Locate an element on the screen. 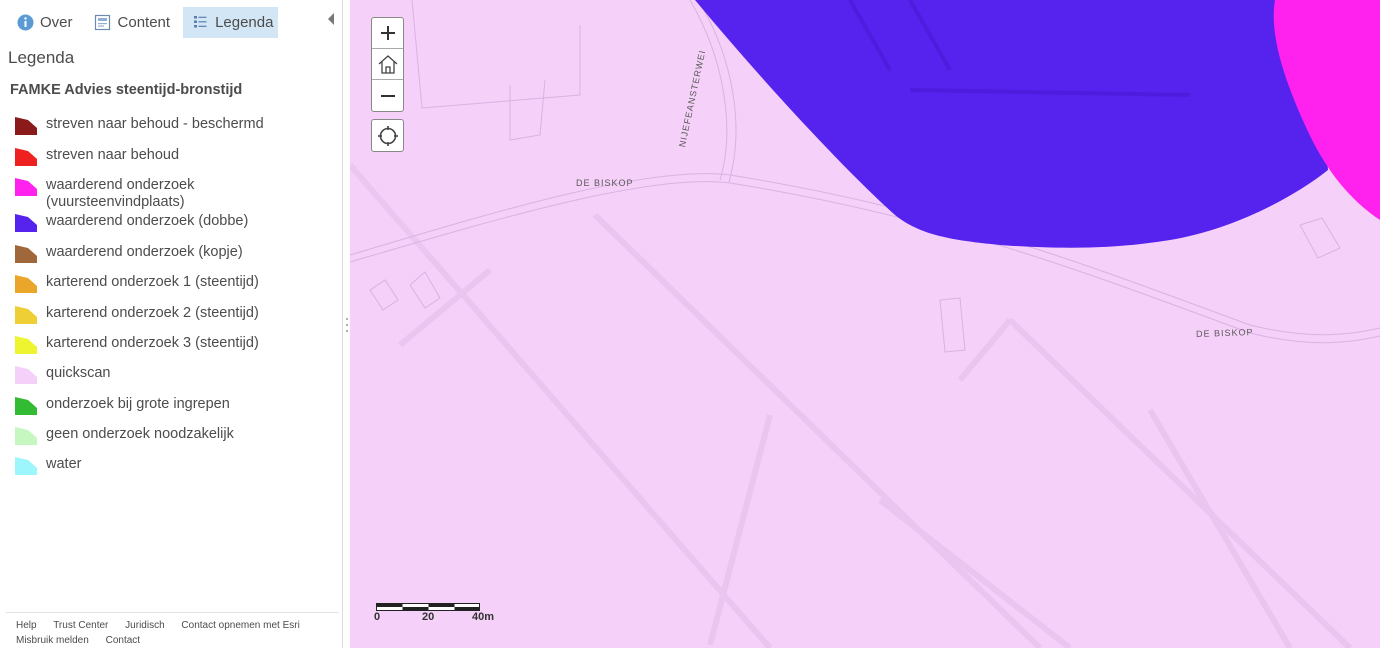 Image resolution: width=1380 pixels, height=648 pixels. zoom-in-button is located at coordinates (387, 33).